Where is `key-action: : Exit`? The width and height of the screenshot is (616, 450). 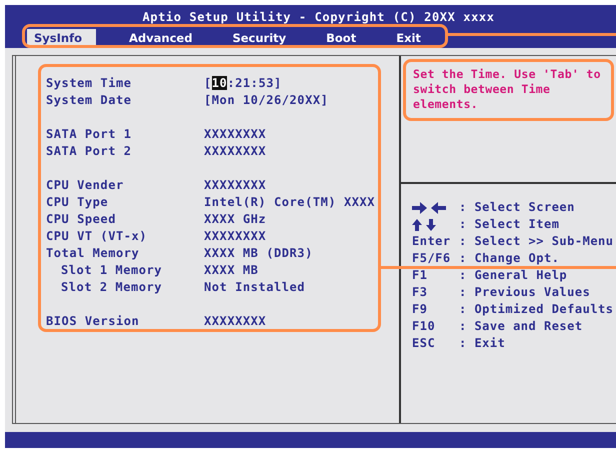 key-action: : Exit is located at coordinates (482, 343).